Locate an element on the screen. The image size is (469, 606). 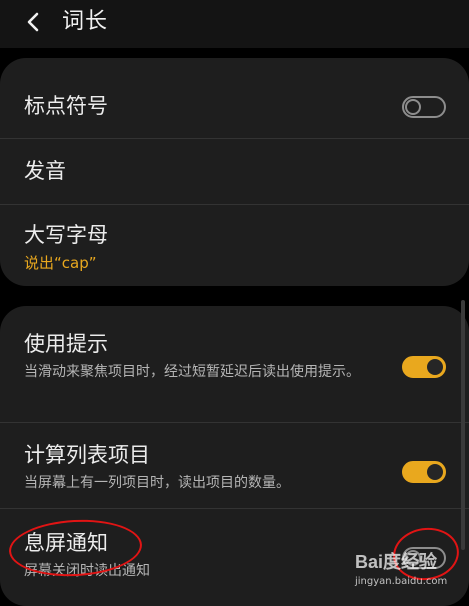
setting-label: 发音 is located at coordinates (45, 171).